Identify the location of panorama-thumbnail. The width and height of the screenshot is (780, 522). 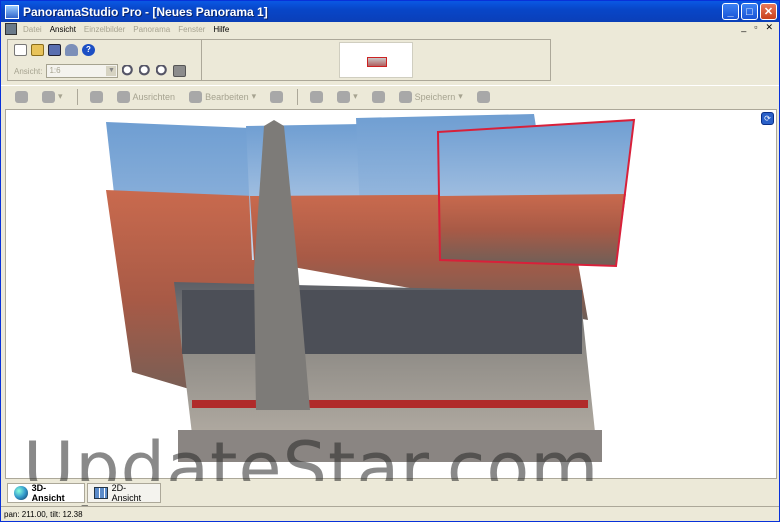
(376, 60).